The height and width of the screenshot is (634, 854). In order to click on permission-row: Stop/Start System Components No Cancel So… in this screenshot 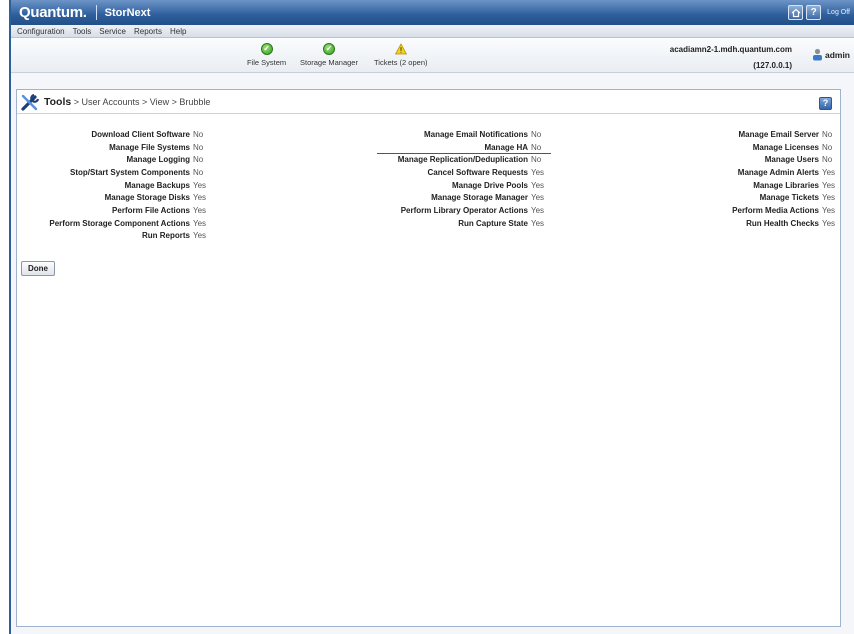, I will do `click(429, 172)`.